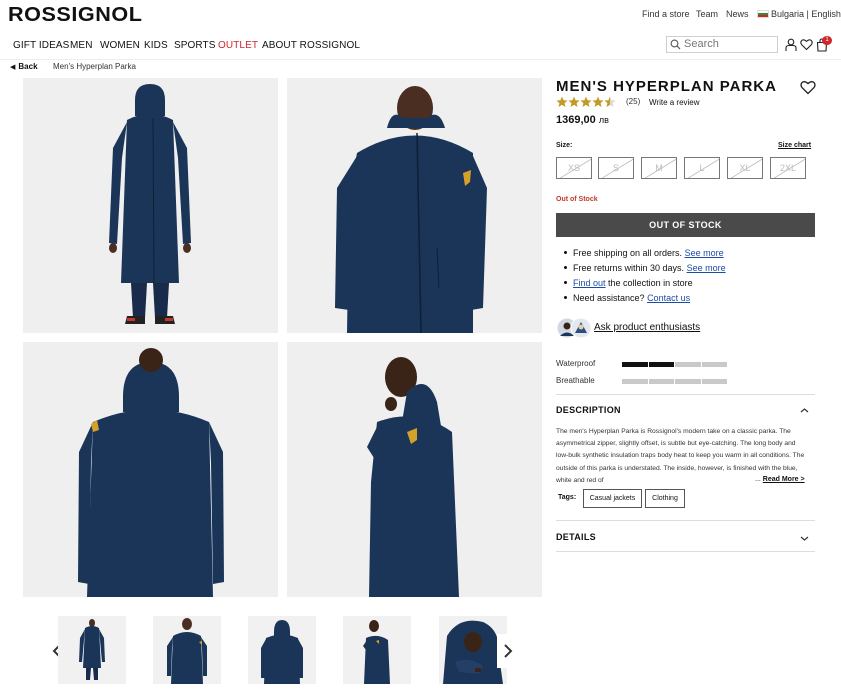  What do you see at coordinates (666, 86) in the screenshot?
I see `product-title: MEN'S HYPERPLAN PARKA` at bounding box center [666, 86].